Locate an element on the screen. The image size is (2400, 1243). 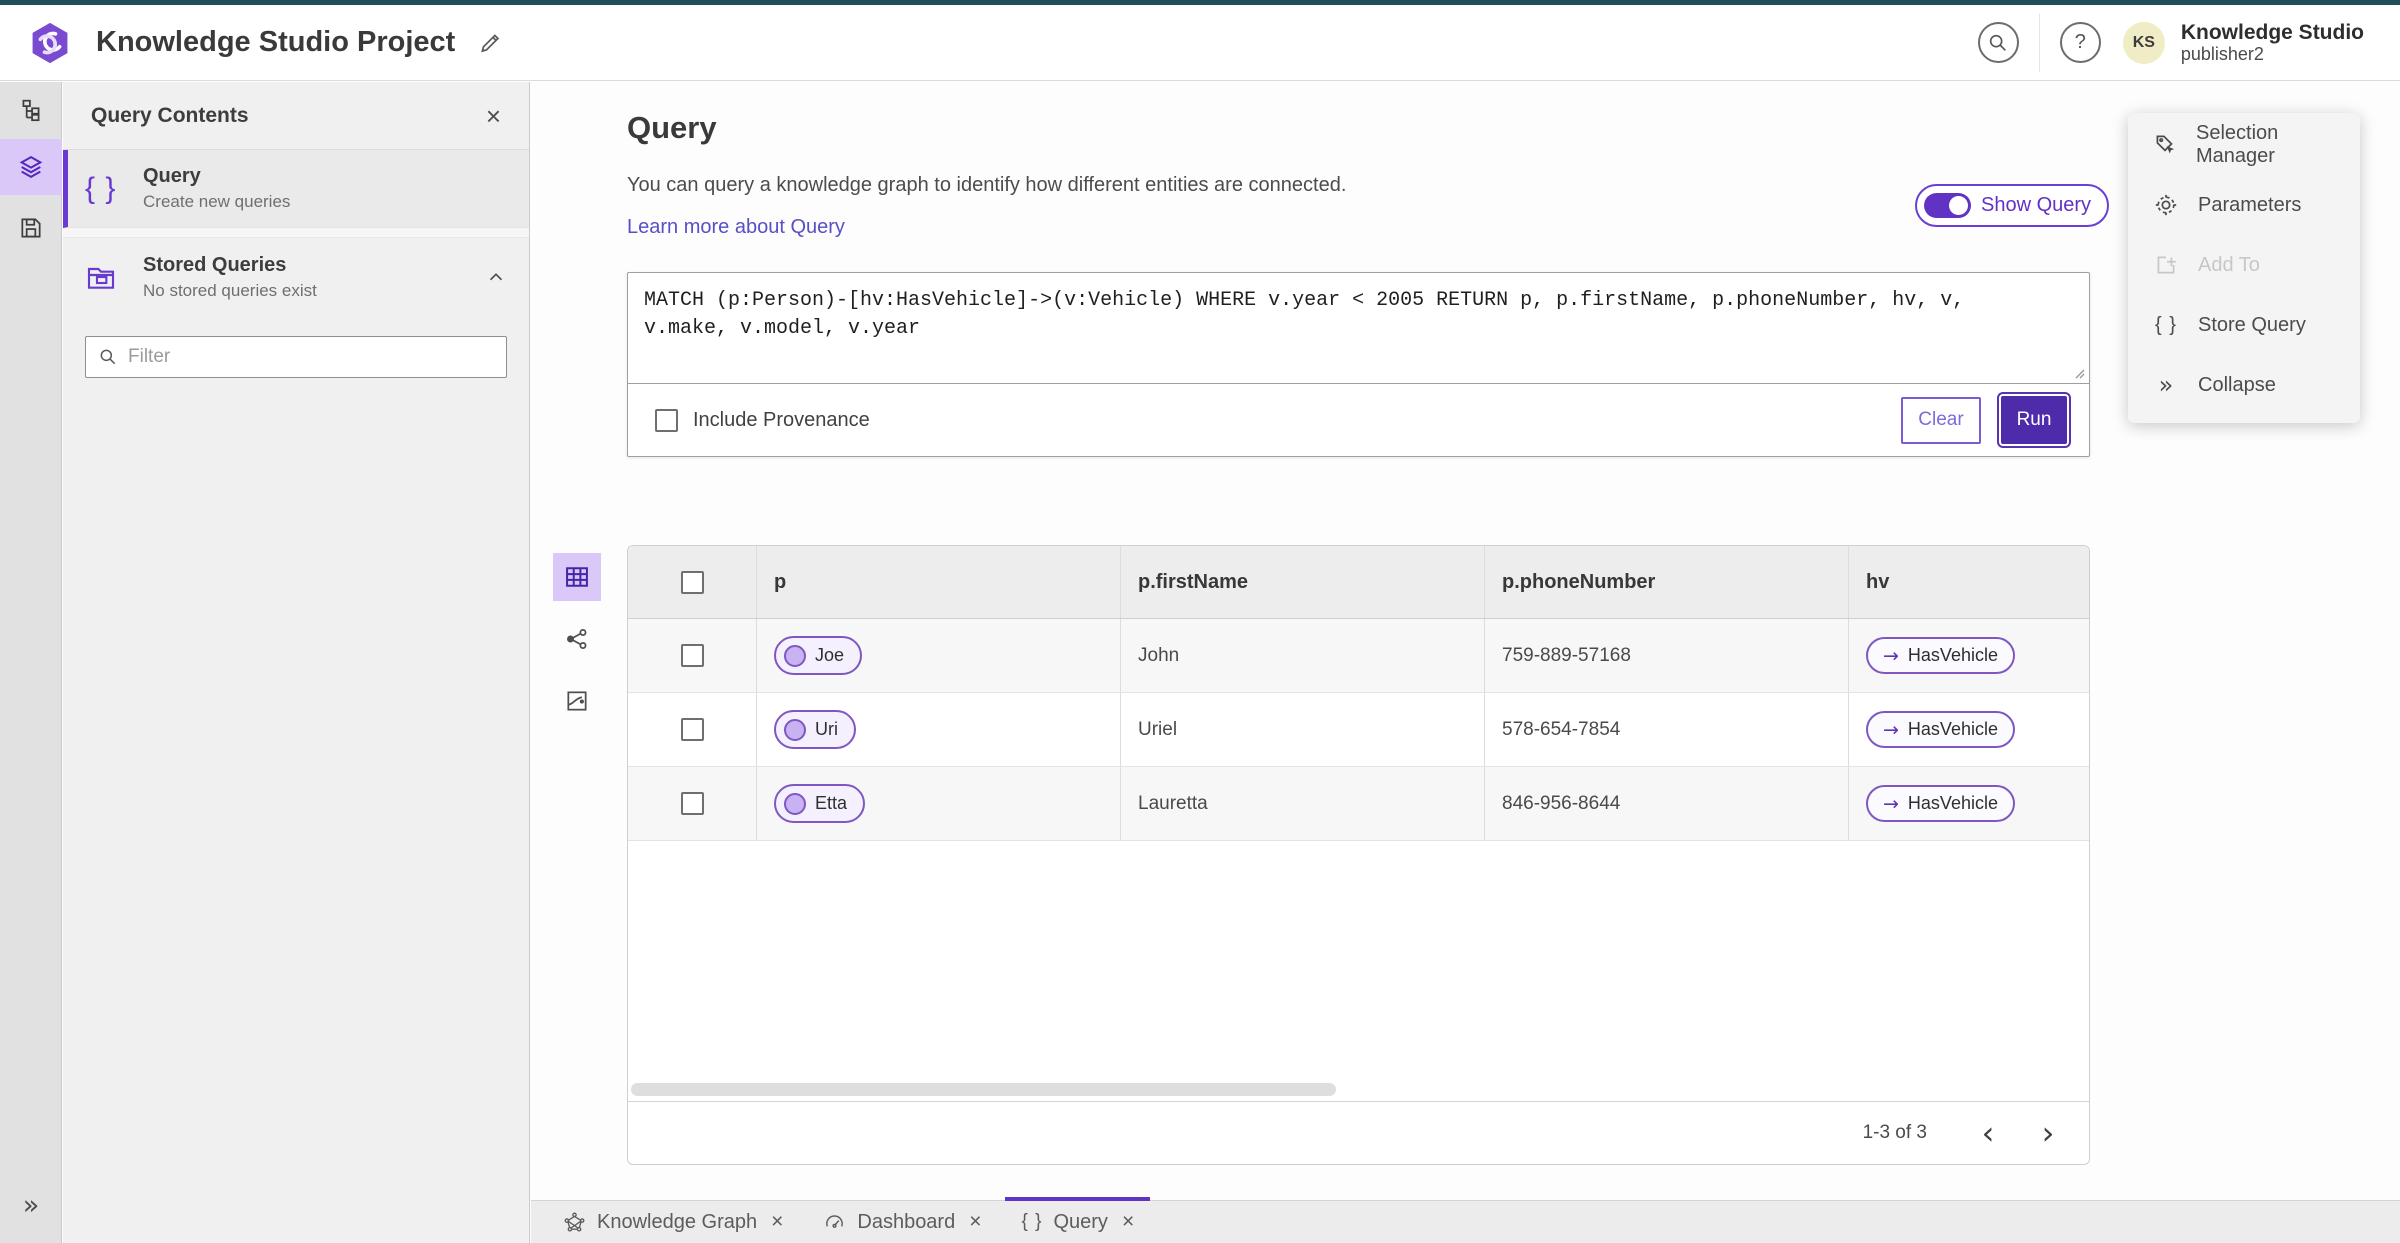
node-badge: Etta is located at coordinates (820, 803).